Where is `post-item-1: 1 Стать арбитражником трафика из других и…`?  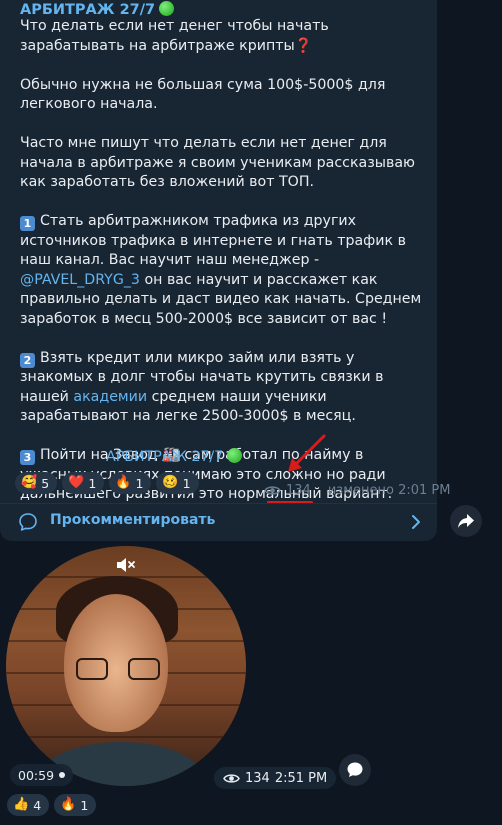
post-item-1: 1 Стать арбитражником трафика из других и… is located at coordinates (225, 270).